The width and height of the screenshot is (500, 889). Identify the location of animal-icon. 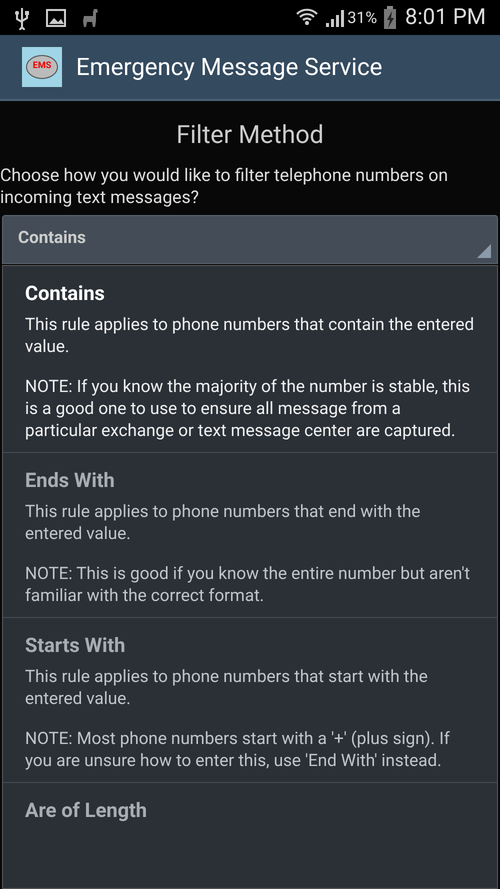
(90, 18).